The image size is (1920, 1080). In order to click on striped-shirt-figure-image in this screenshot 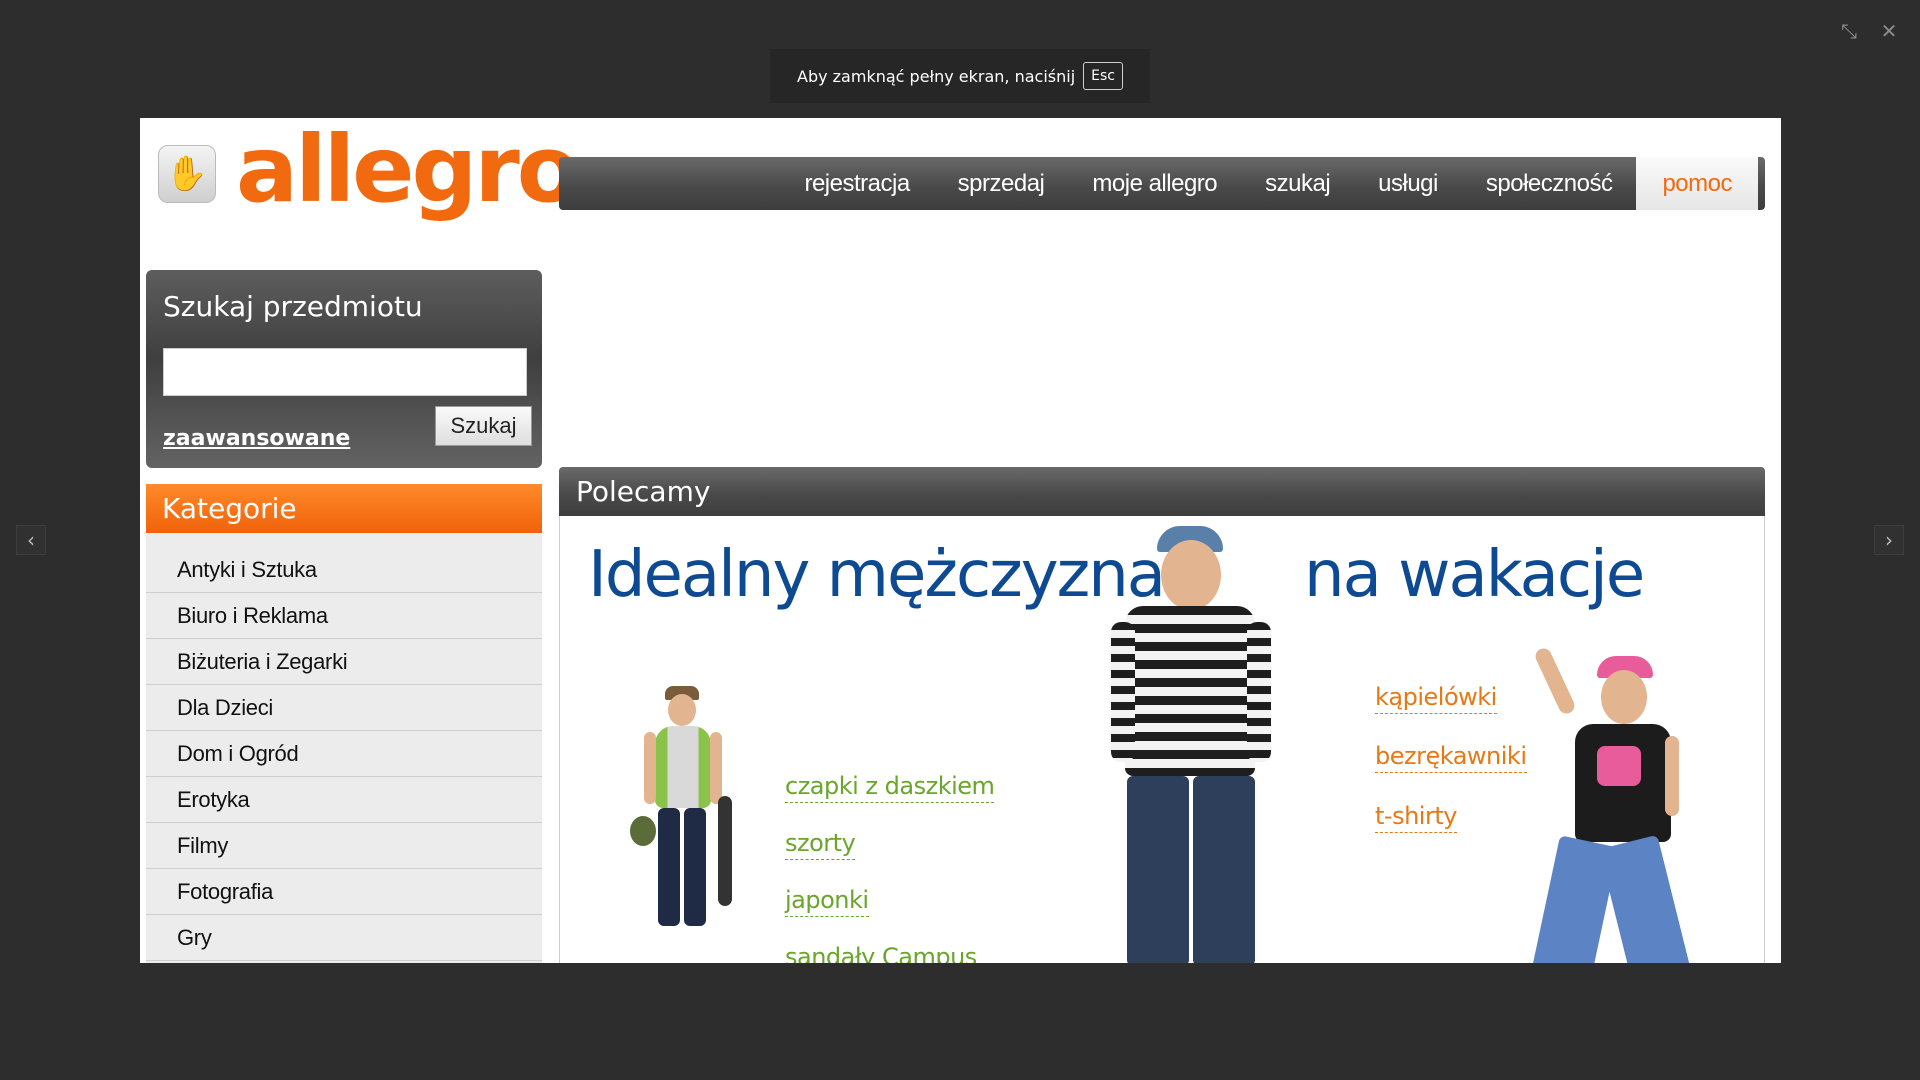, I will do `click(1190, 744)`.